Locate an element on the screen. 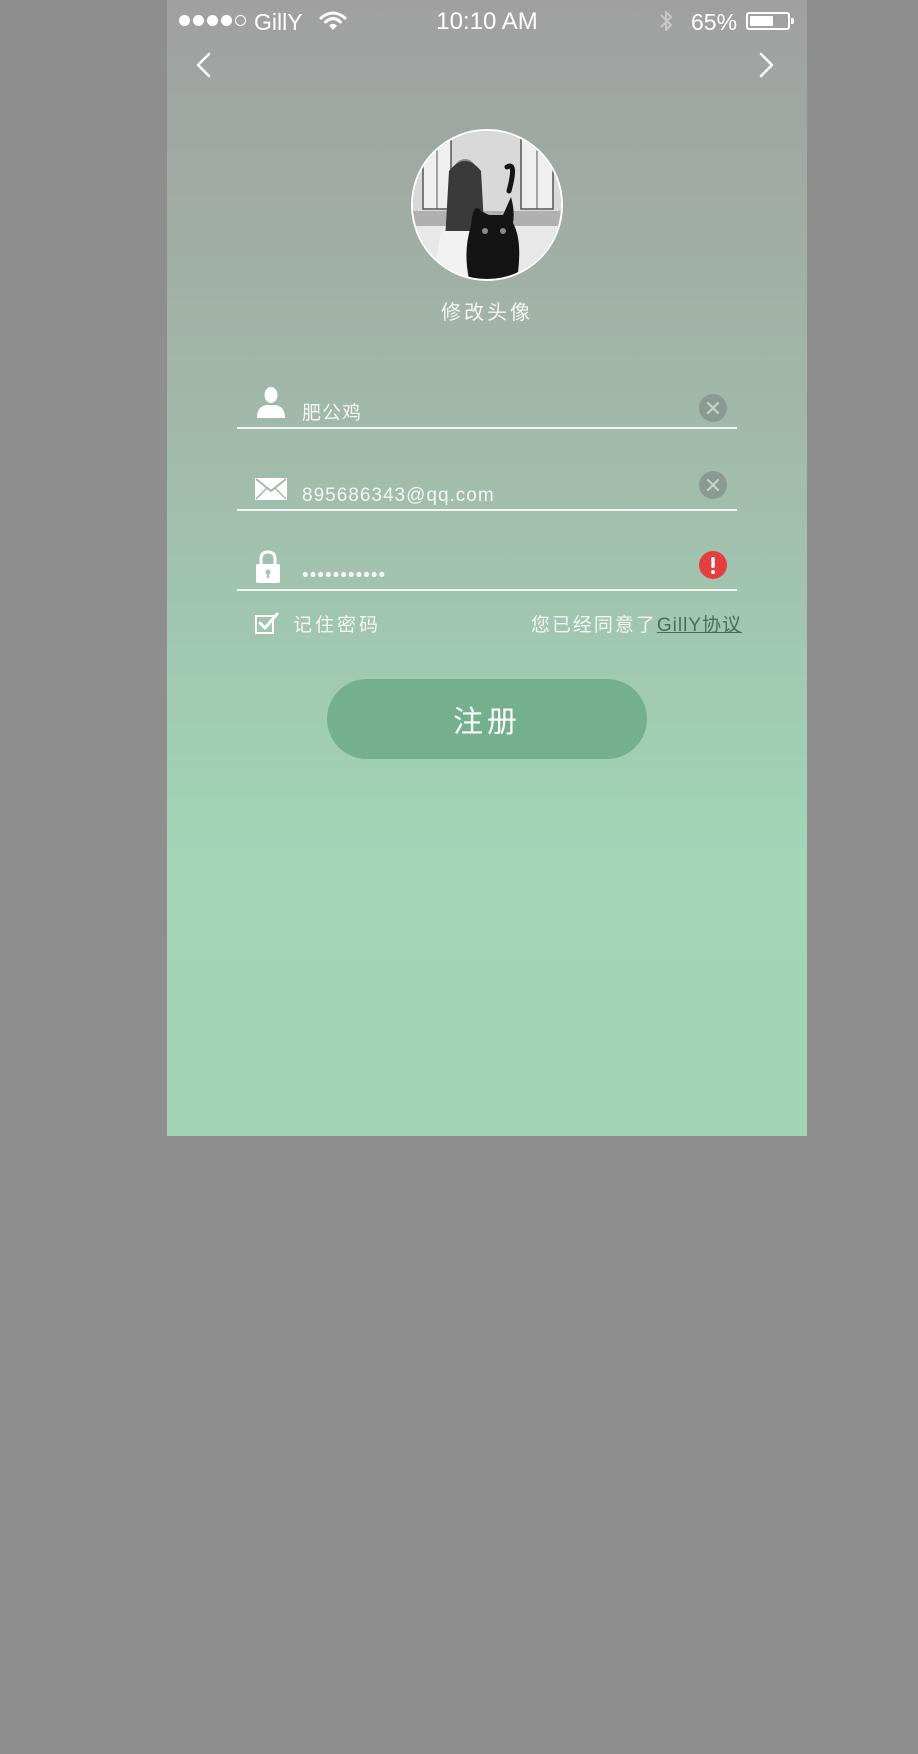  username-field: 肥公鸡 is located at coordinates (487, 407).